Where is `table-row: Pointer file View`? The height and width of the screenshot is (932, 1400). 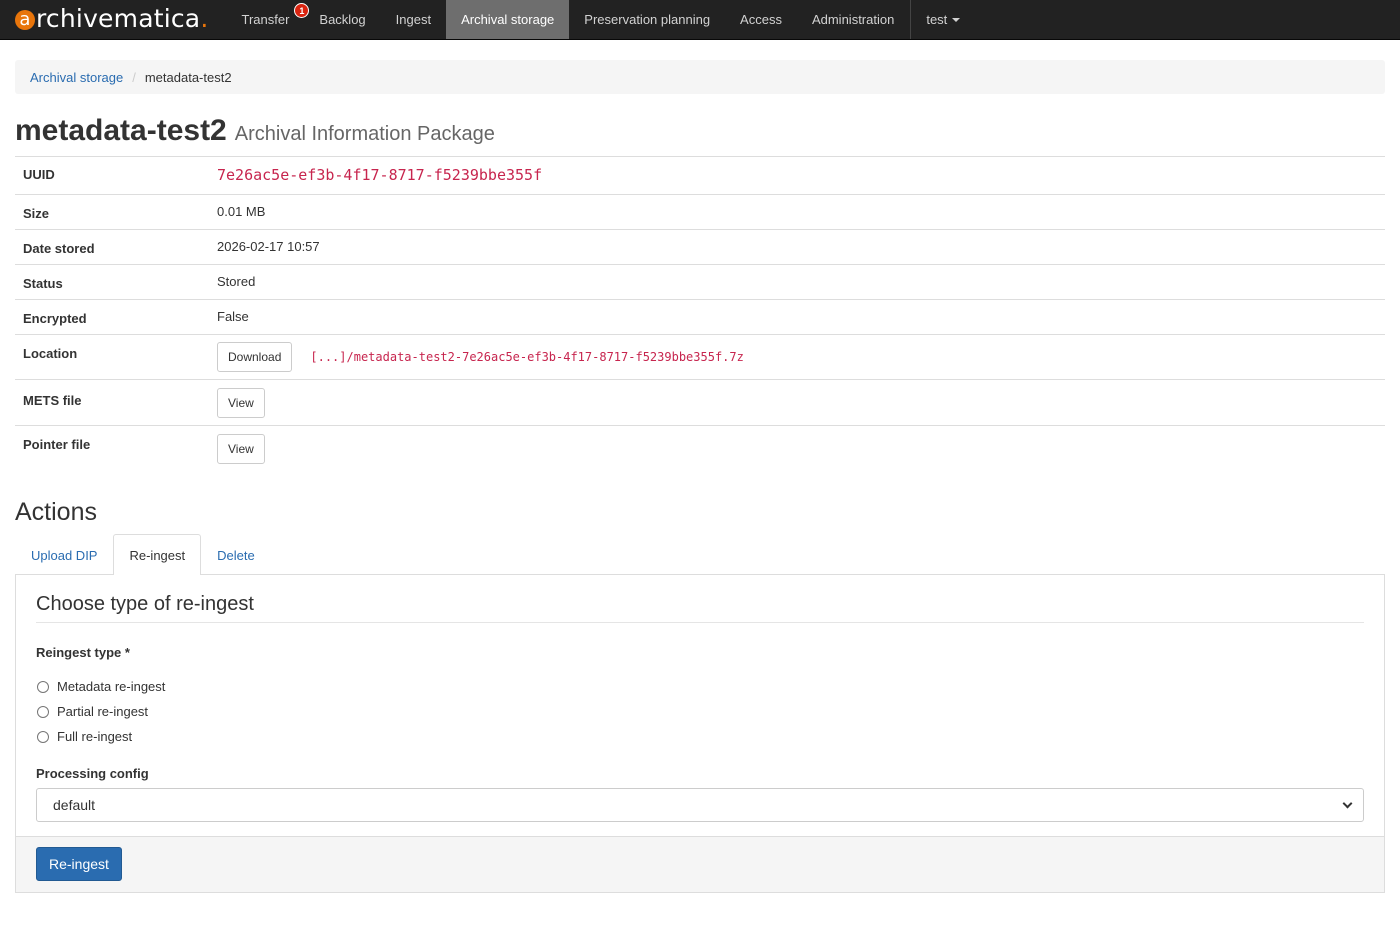
table-row: Pointer file View is located at coordinates (700, 448).